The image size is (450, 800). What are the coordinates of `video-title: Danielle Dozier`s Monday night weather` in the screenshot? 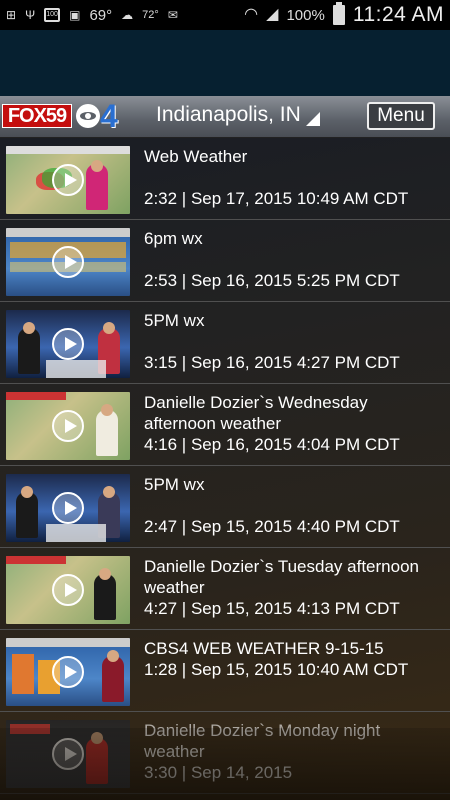 It's located at (294, 741).